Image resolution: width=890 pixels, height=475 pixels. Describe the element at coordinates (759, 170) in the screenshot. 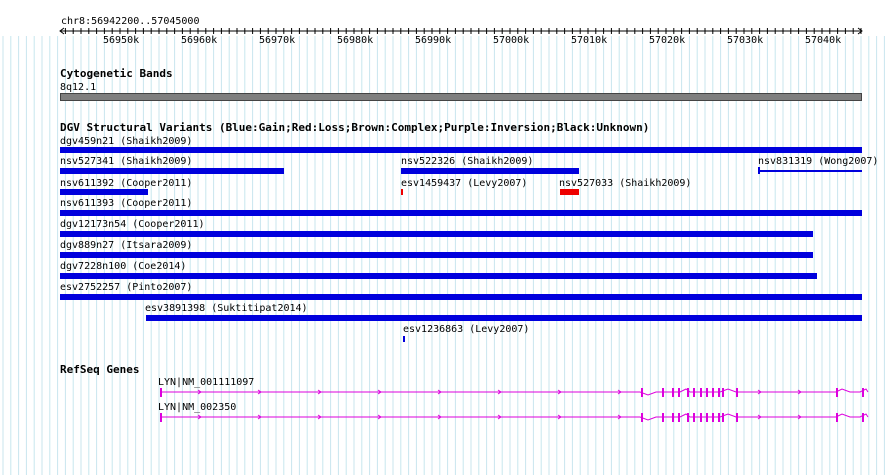

I see `dgv-feature-bar-endcap` at that location.